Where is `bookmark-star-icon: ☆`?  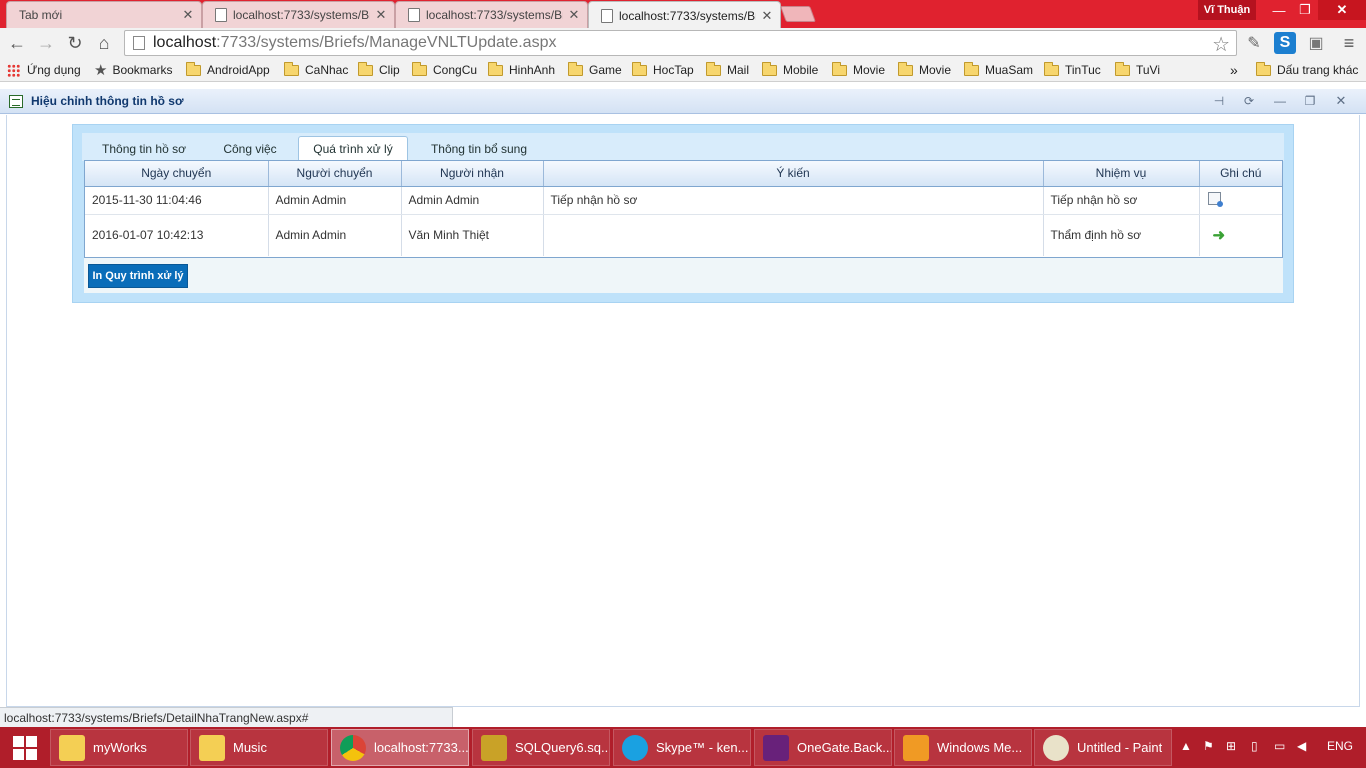
bookmark-star-icon: ☆ is located at coordinates (1221, 44).